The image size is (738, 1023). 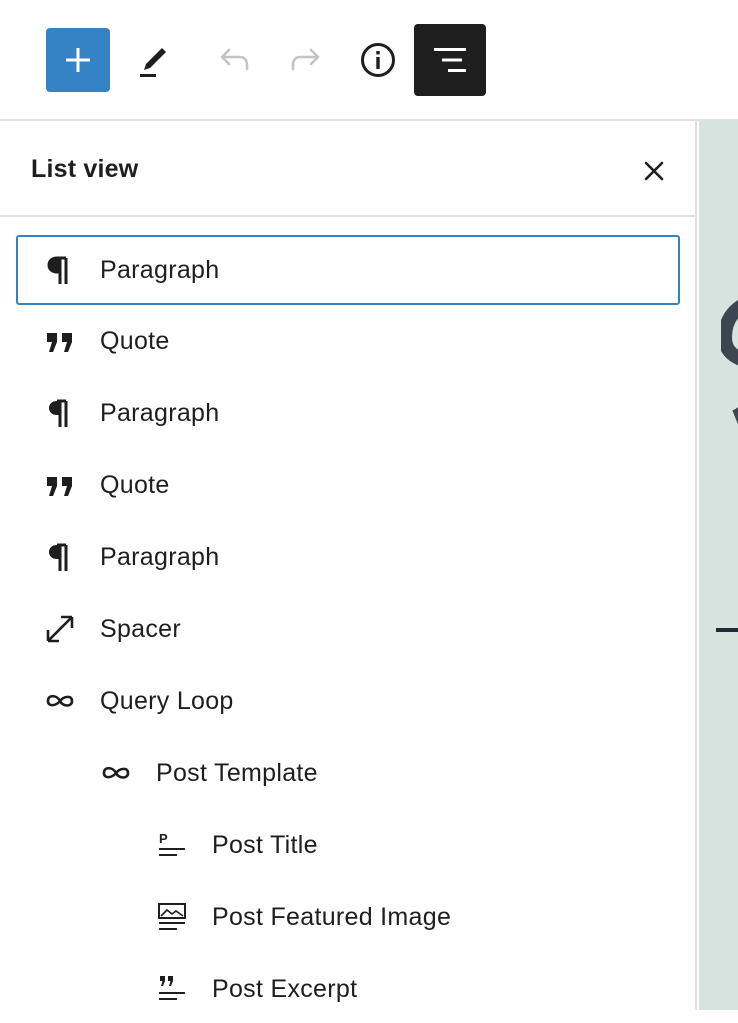 I want to click on tools-button, so click(x=154, y=60).